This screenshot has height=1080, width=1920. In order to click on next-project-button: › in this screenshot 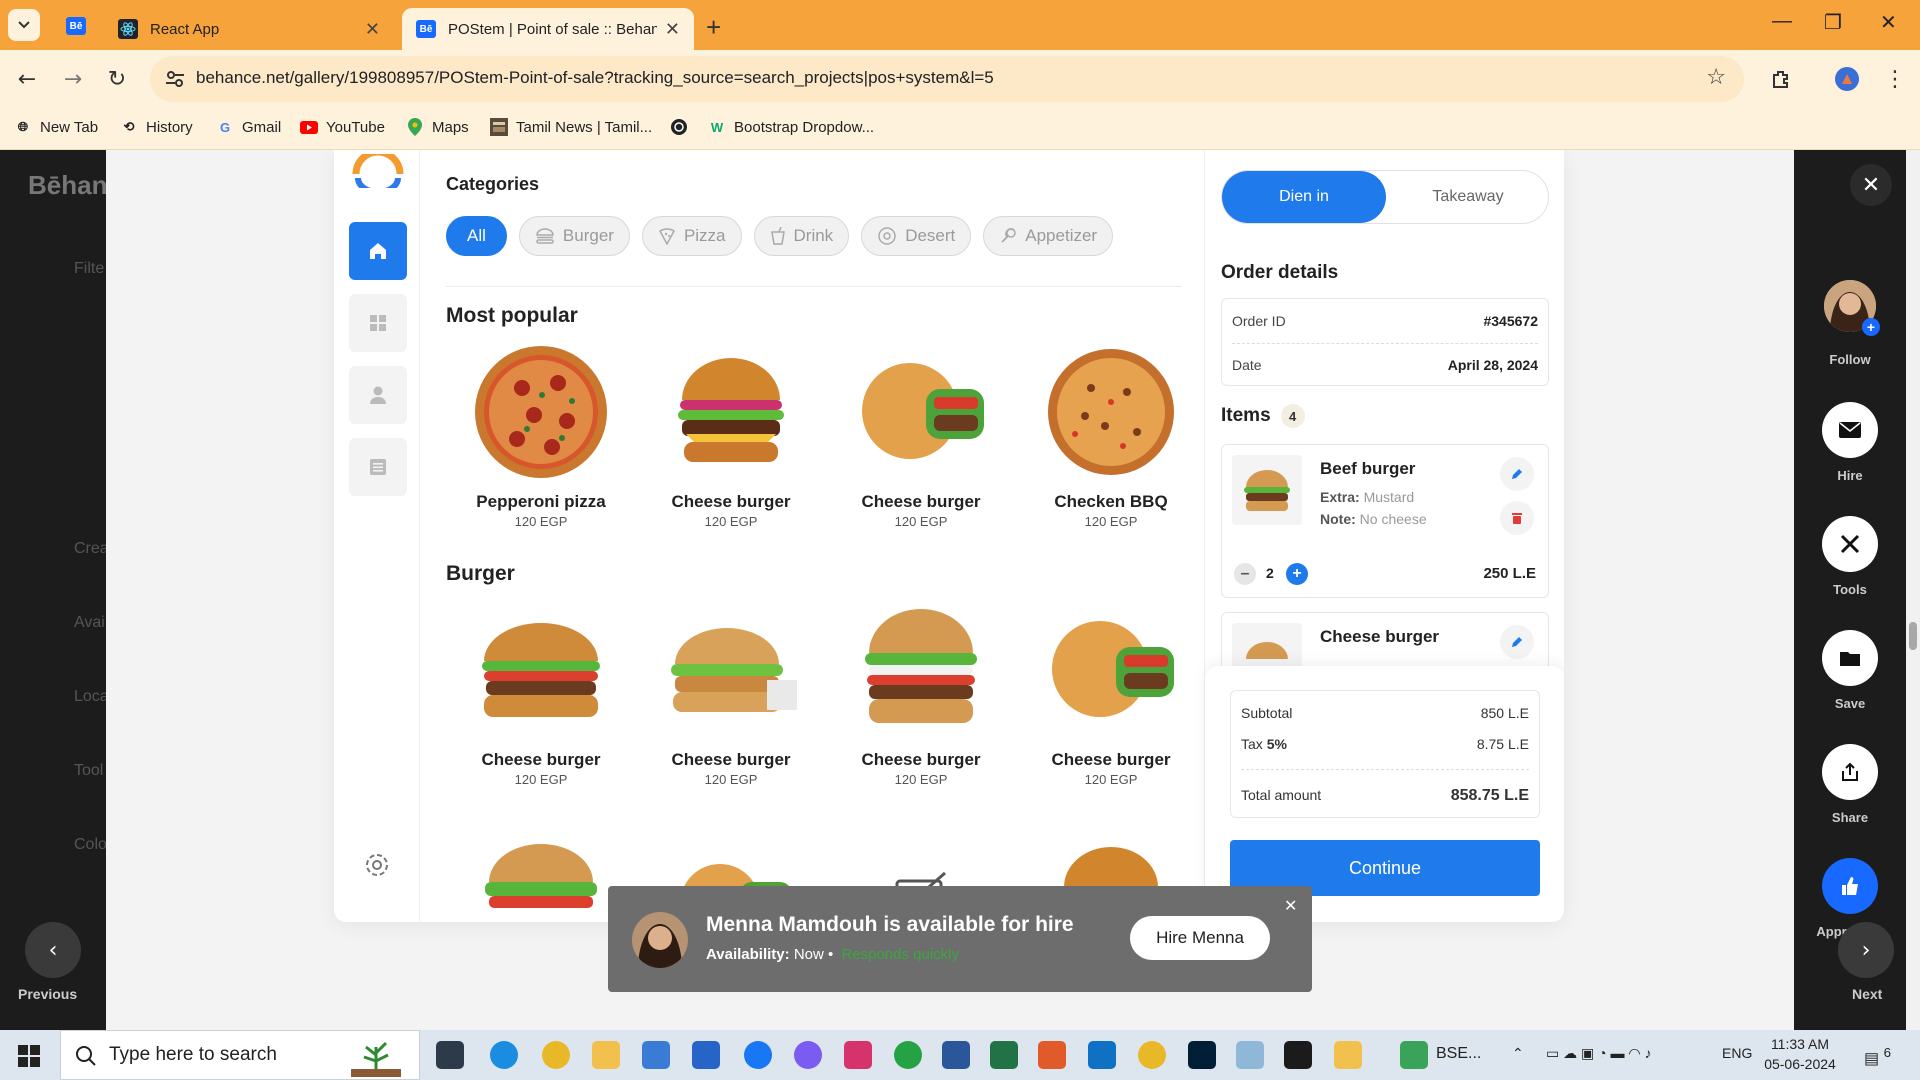, I will do `click(1866, 950)`.